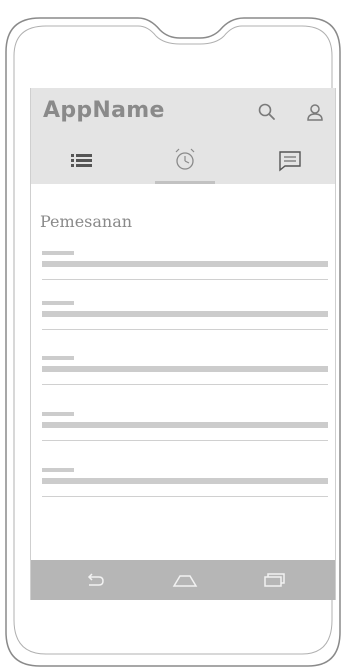  I want to click on back-icon, so click(95, 579).